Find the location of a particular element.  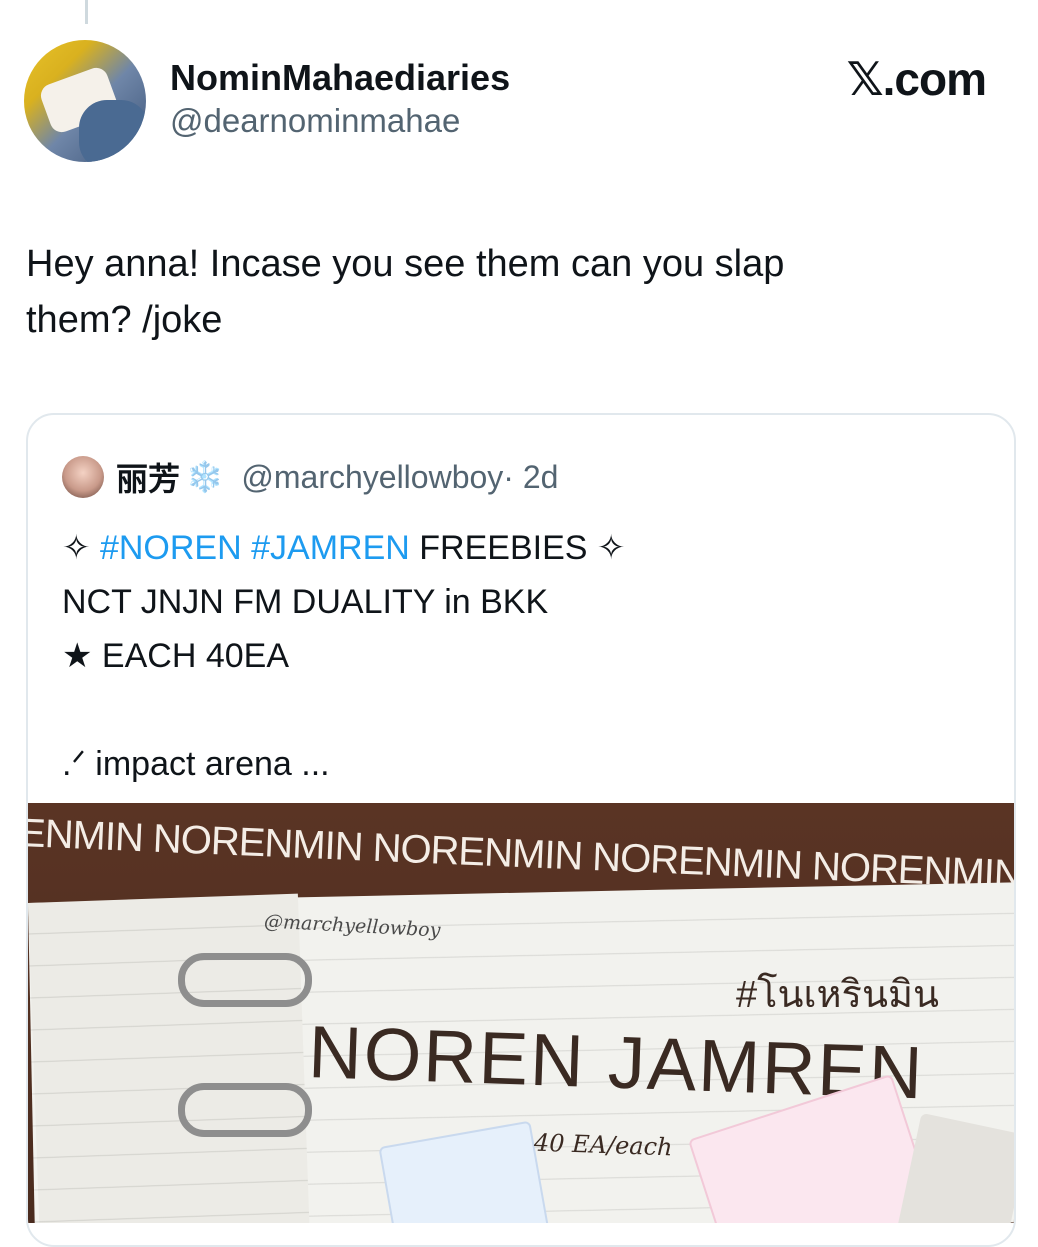

quoted-author-handle: @marchyellowboy is located at coordinates (372, 477).